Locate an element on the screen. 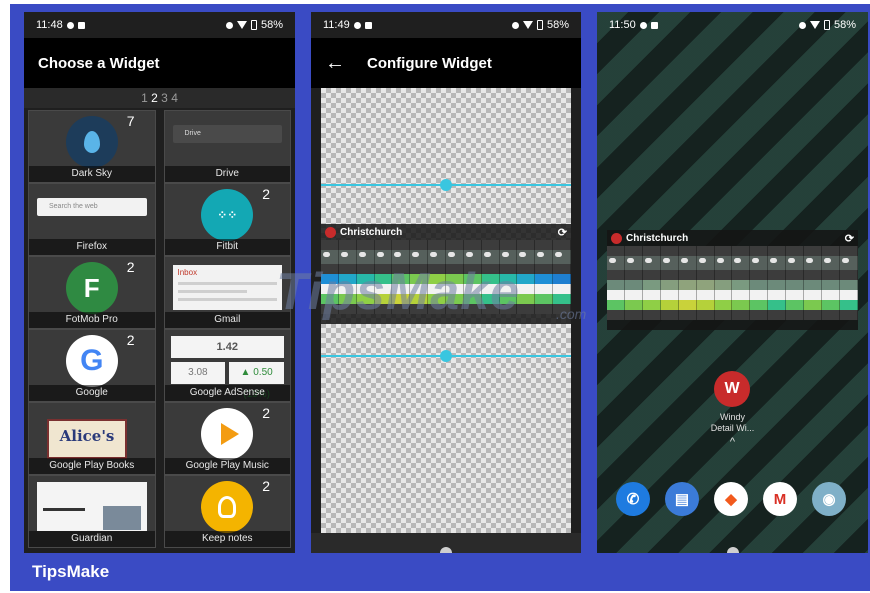 This screenshot has height=593, width=870. forecast-wind-row is located at coordinates (732, 295).